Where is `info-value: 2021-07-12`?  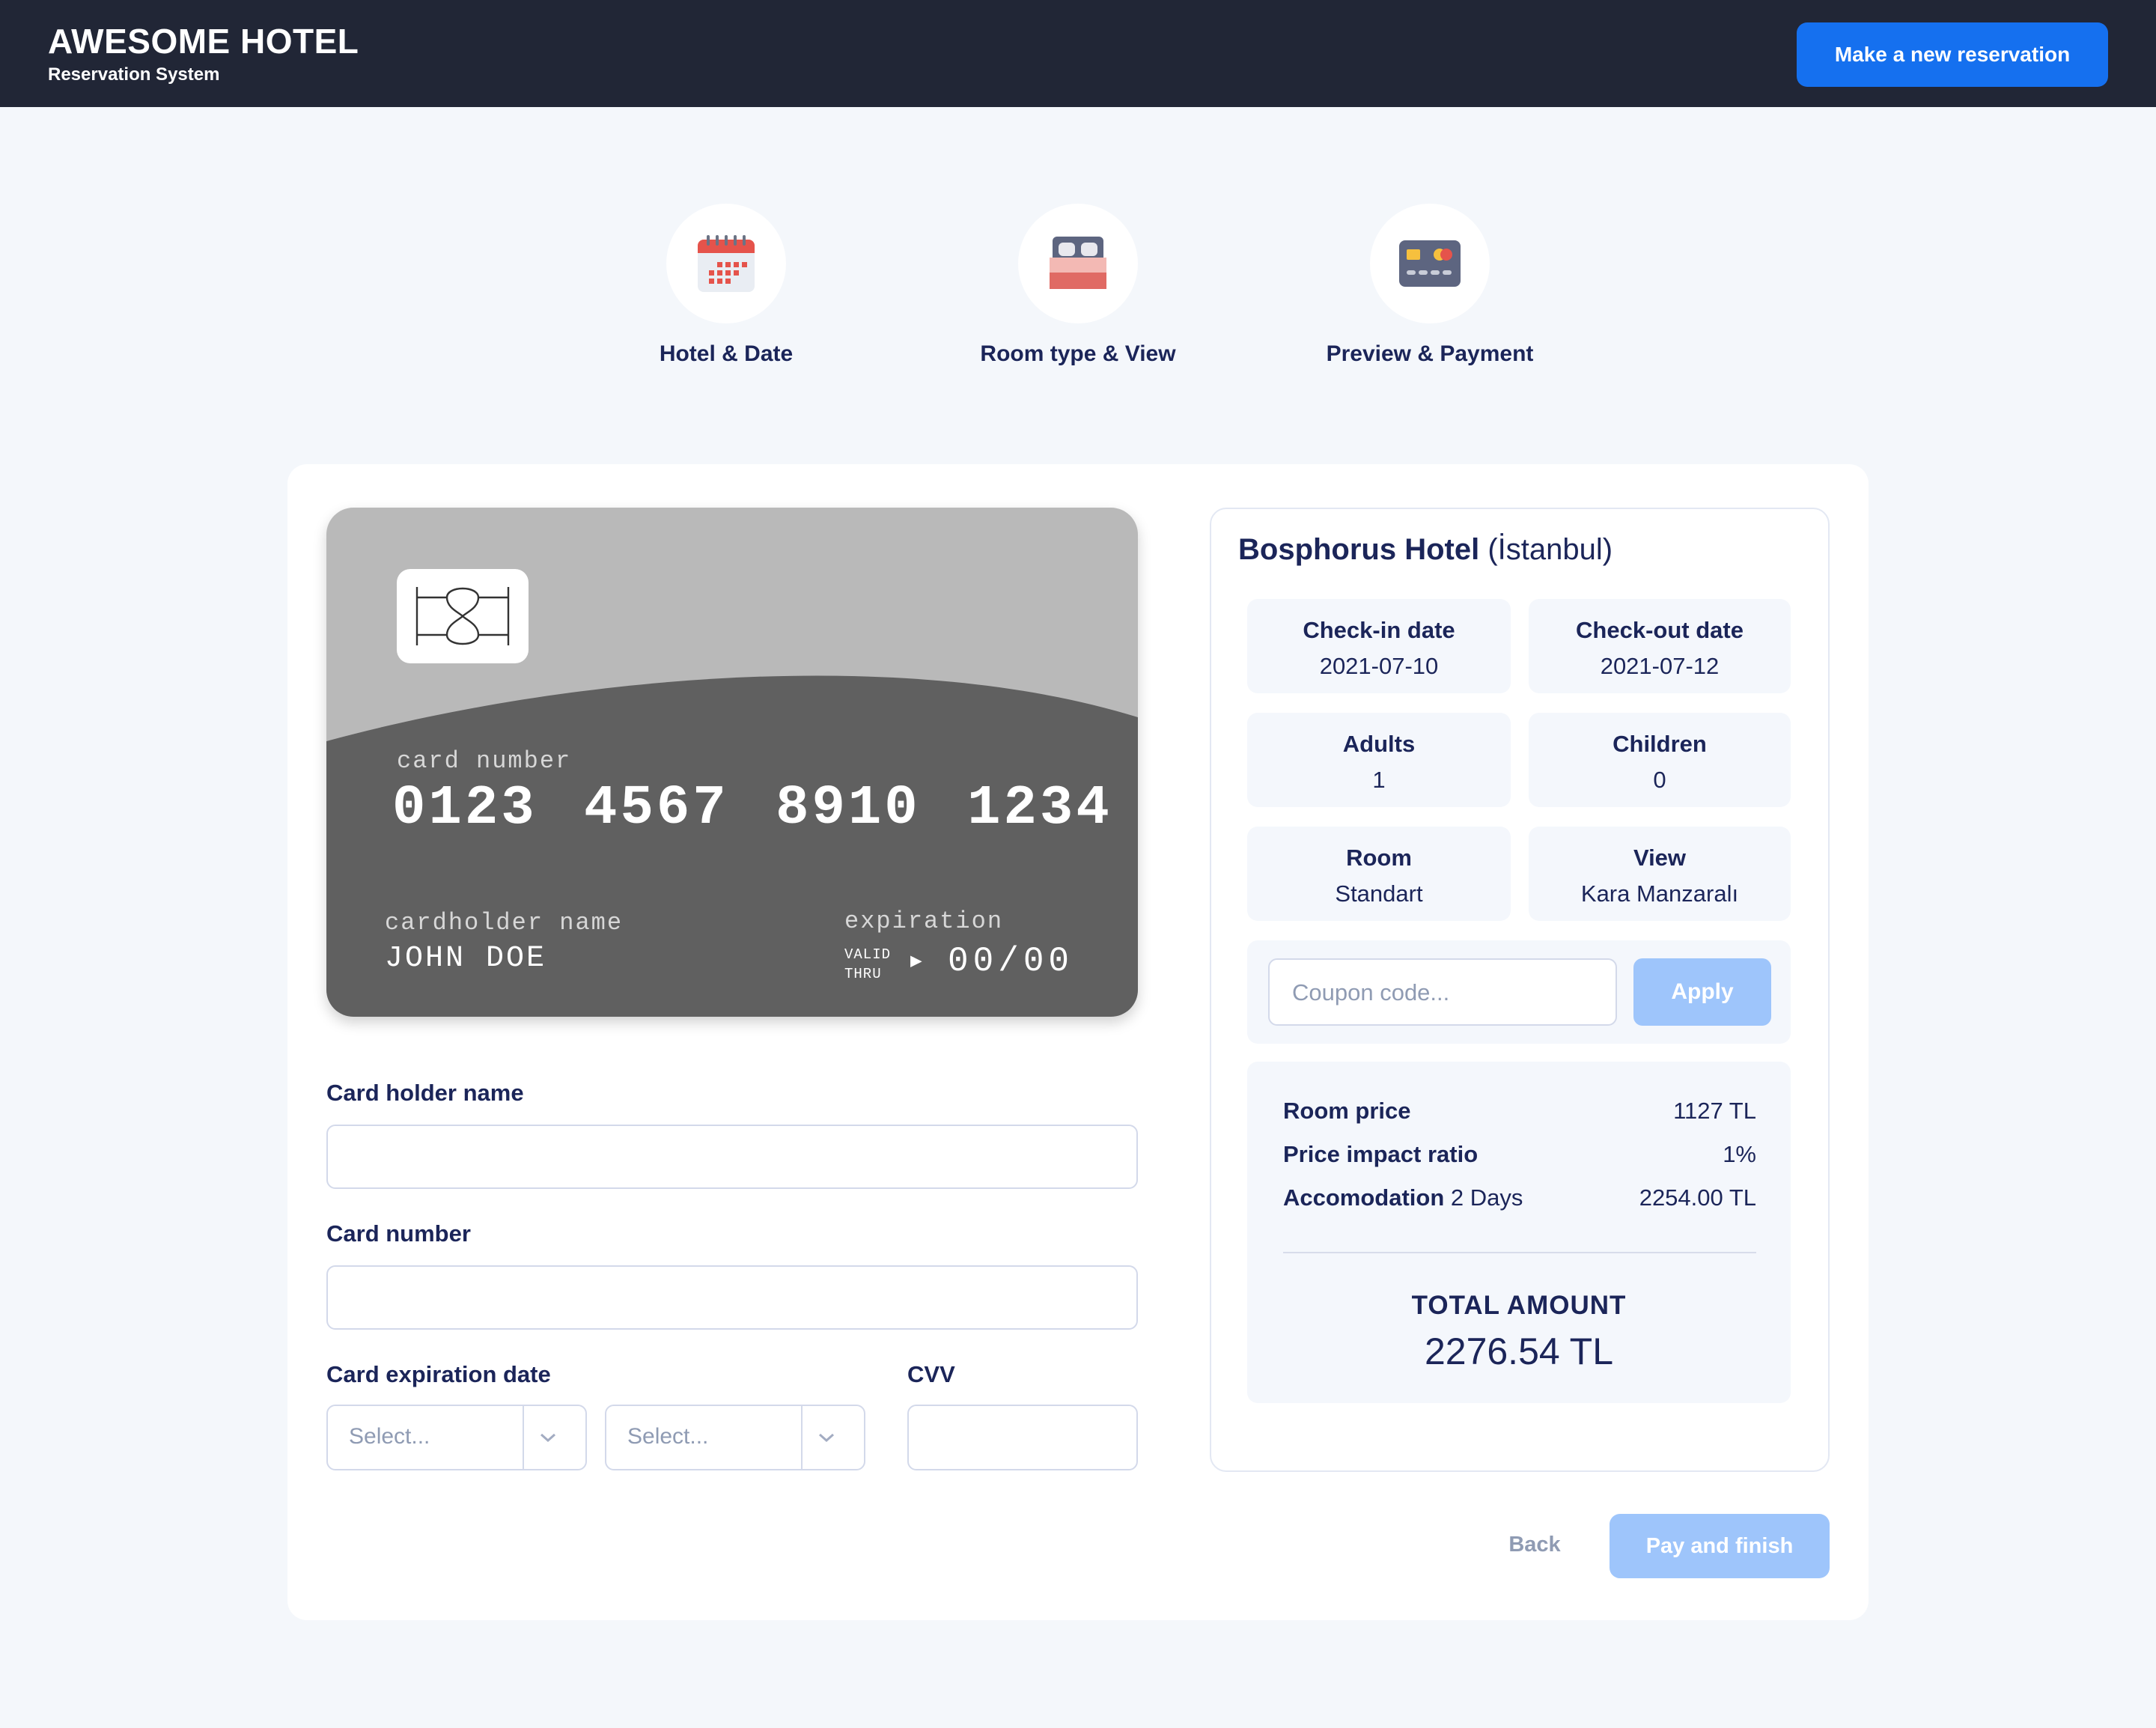
info-value: 2021-07-12 is located at coordinates (1660, 666).